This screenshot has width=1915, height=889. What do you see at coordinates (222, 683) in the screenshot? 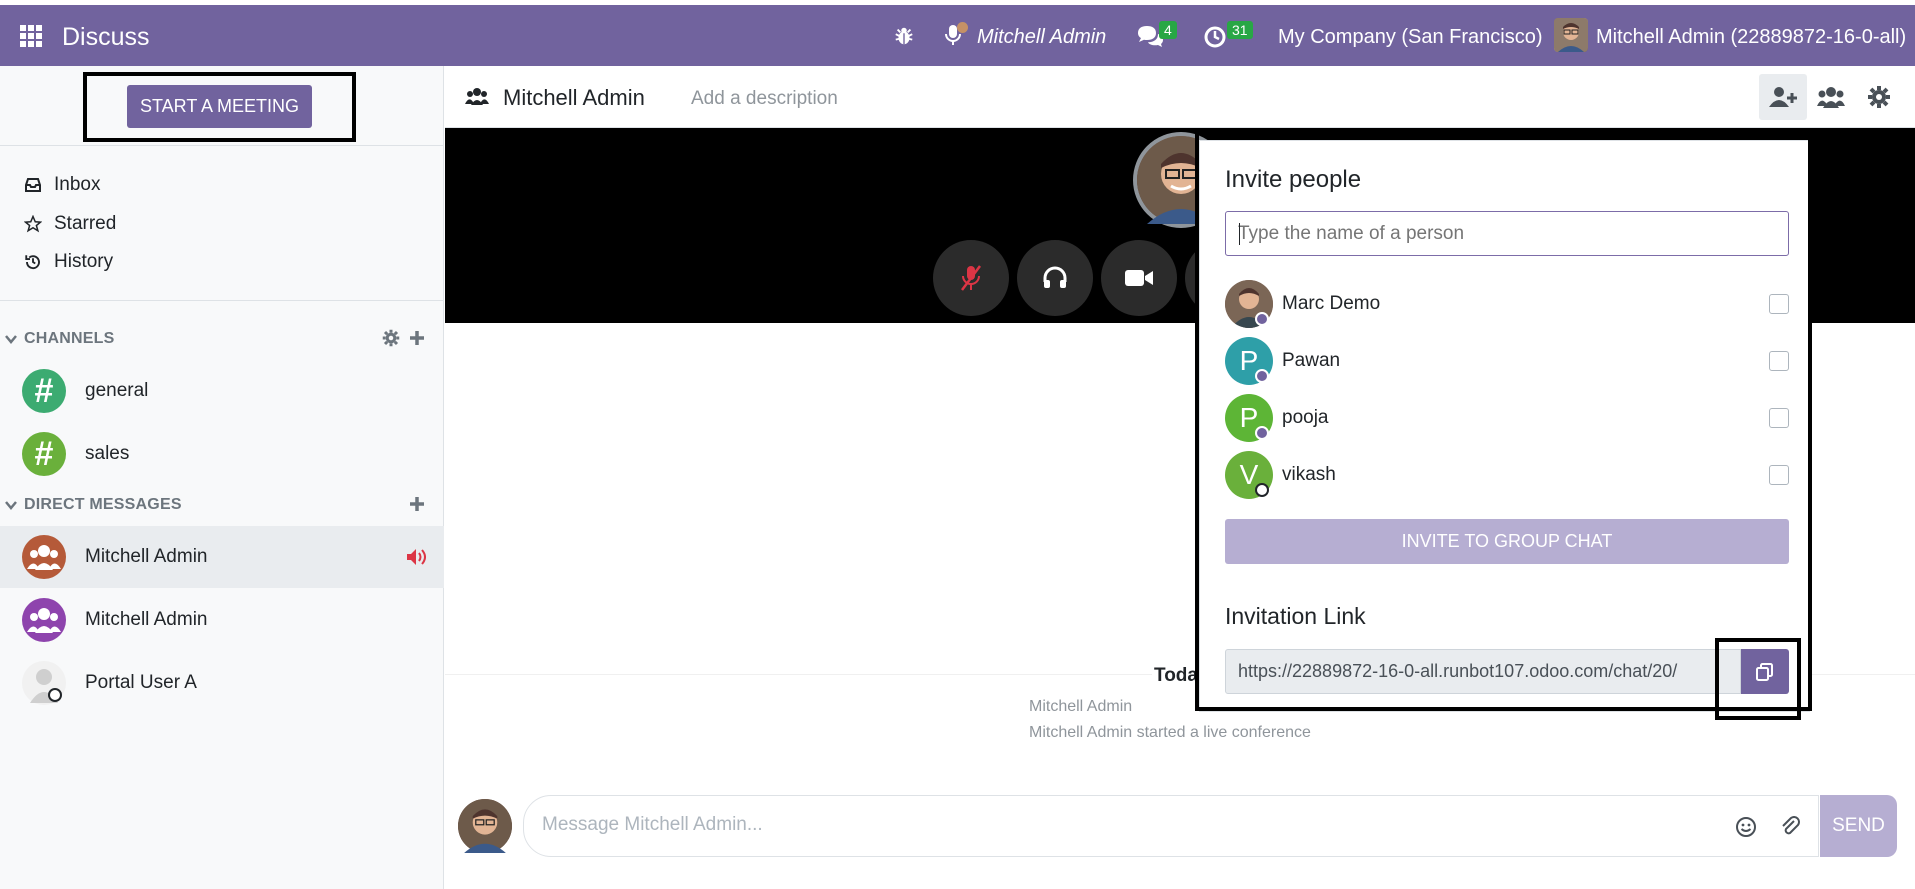
I see `dm-item-portal-user-a: Portal User A` at bounding box center [222, 683].